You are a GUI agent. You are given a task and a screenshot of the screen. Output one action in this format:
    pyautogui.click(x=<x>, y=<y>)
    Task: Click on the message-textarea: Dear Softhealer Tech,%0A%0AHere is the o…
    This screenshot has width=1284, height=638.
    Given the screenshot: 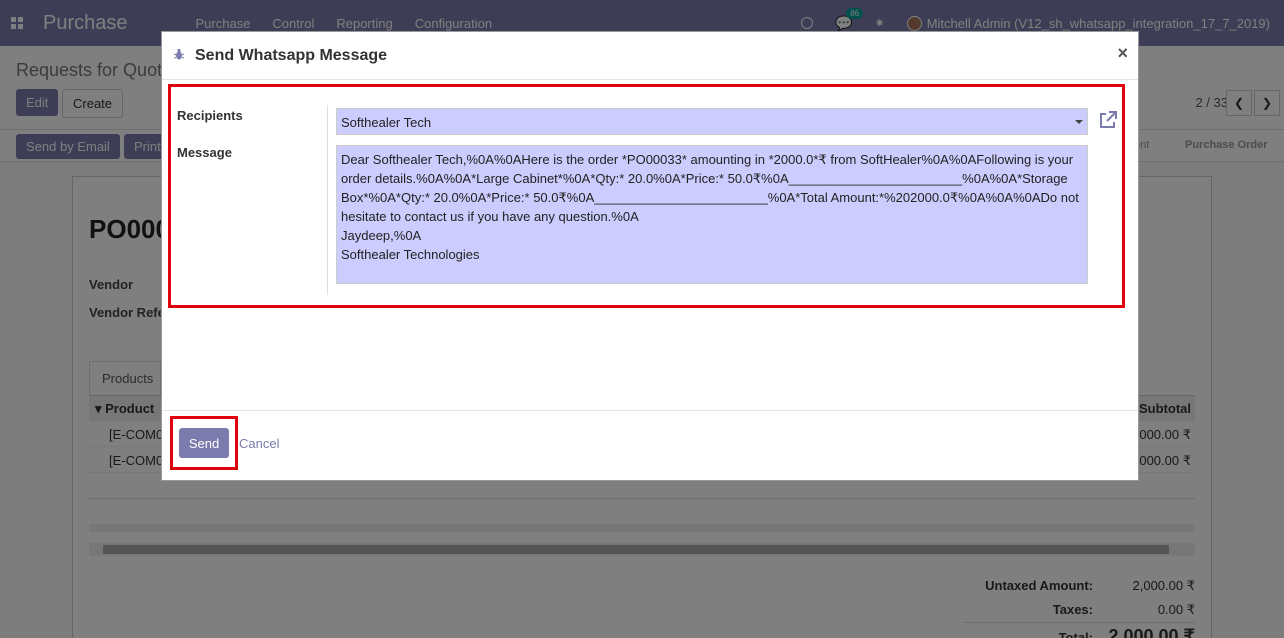 What is the action you would take?
    pyautogui.click(x=712, y=214)
    